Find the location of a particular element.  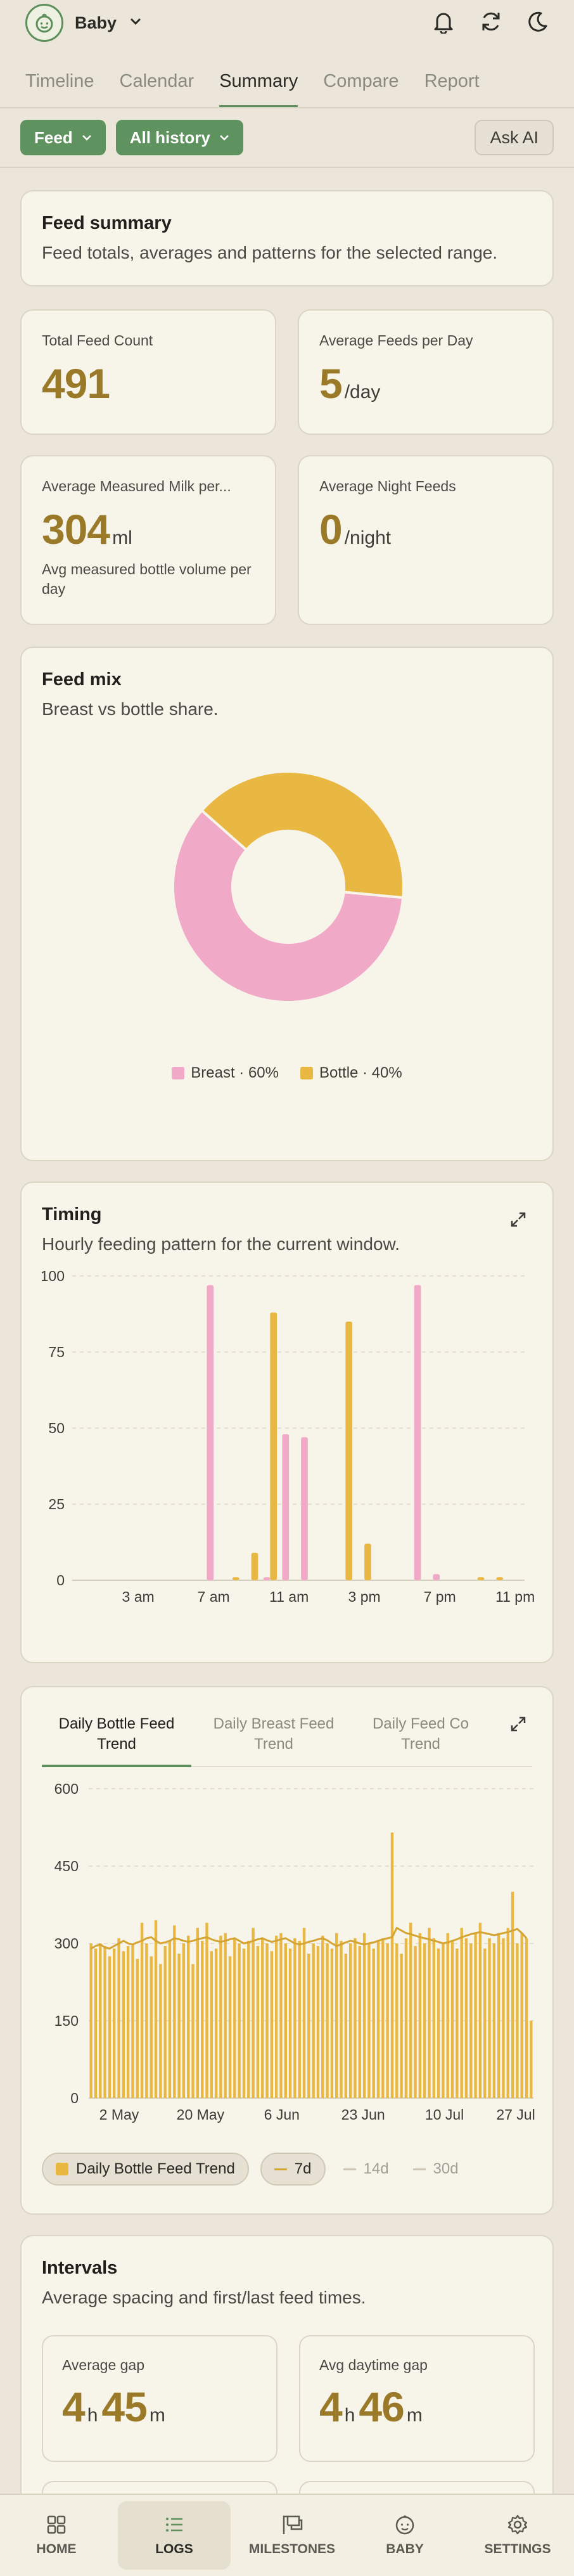

avg-30d-chip: 30d is located at coordinates (436, 2169).